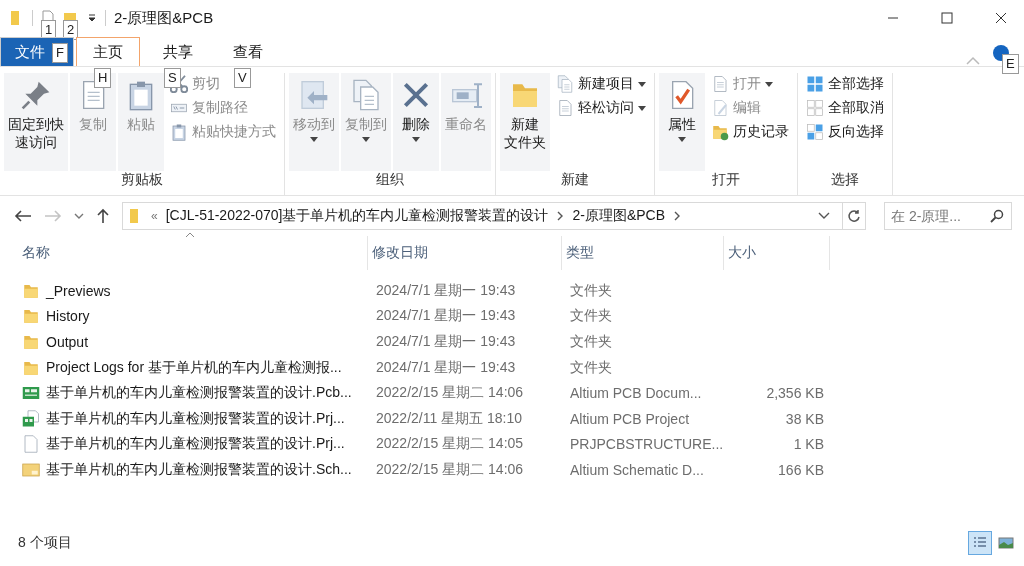 Image resolution: width=1024 pixels, height=566 pixels. What do you see at coordinates (575, 180) in the screenshot?
I see `group-label: 新建` at bounding box center [575, 180].